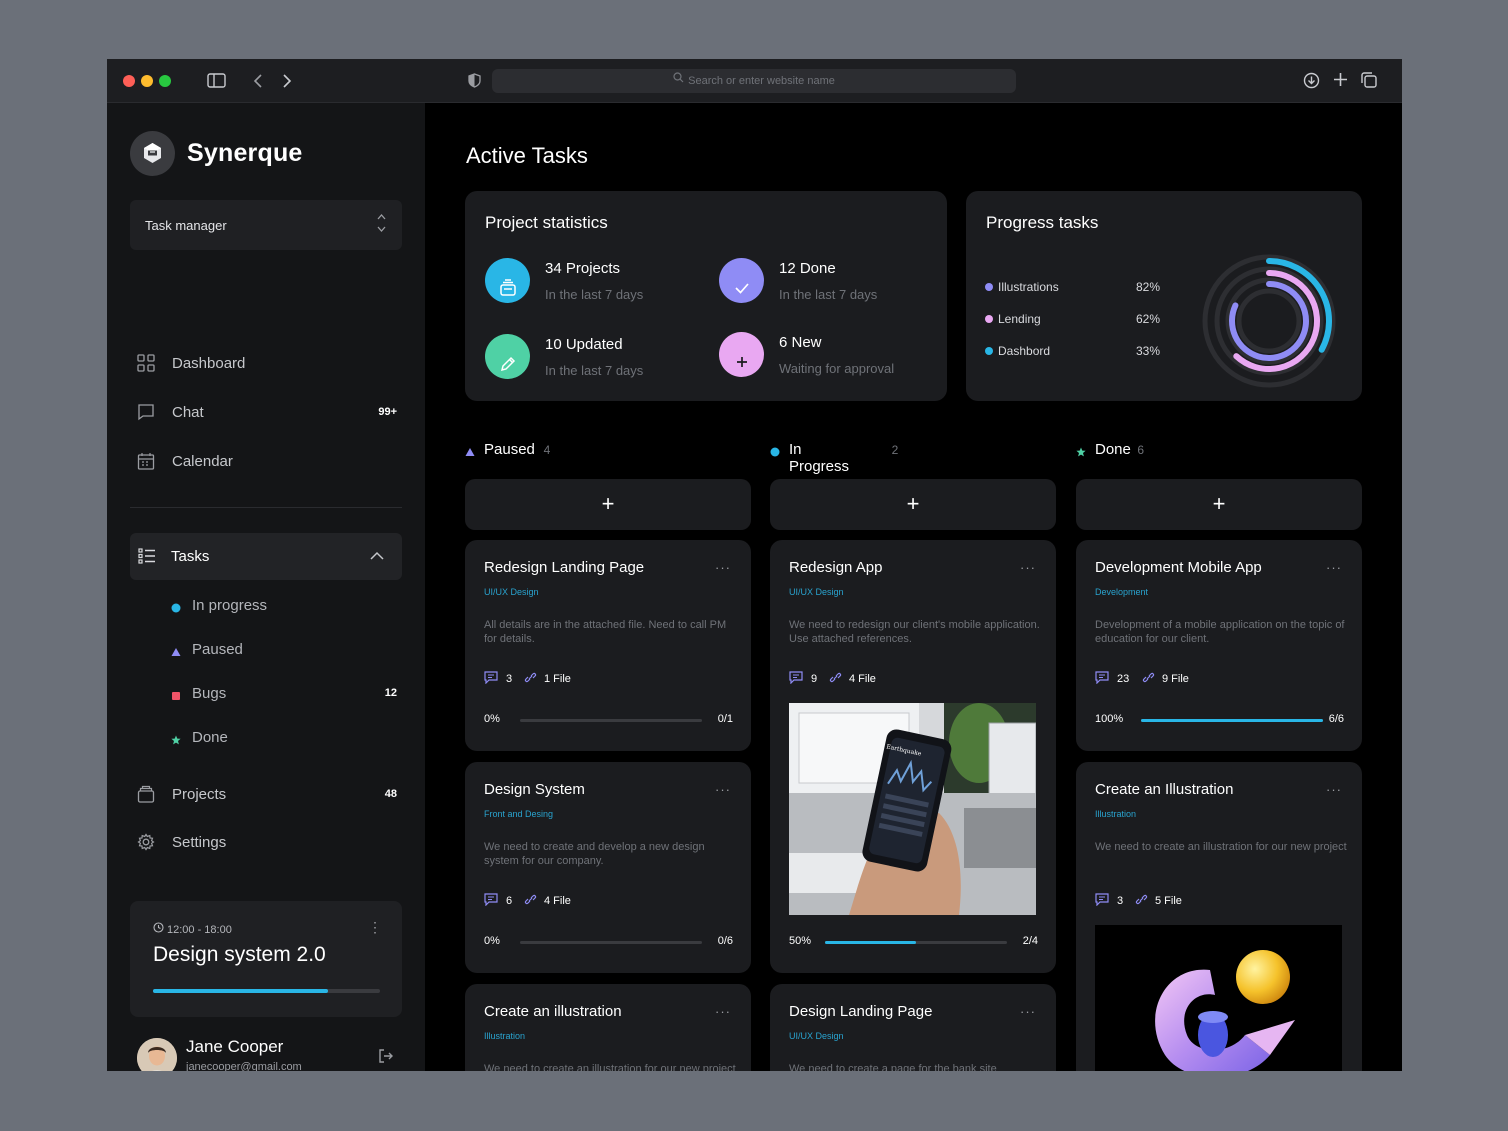 This screenshot has width=1508, height=1131. I want to click on legend-percent: 82%, so click(1147, 287).